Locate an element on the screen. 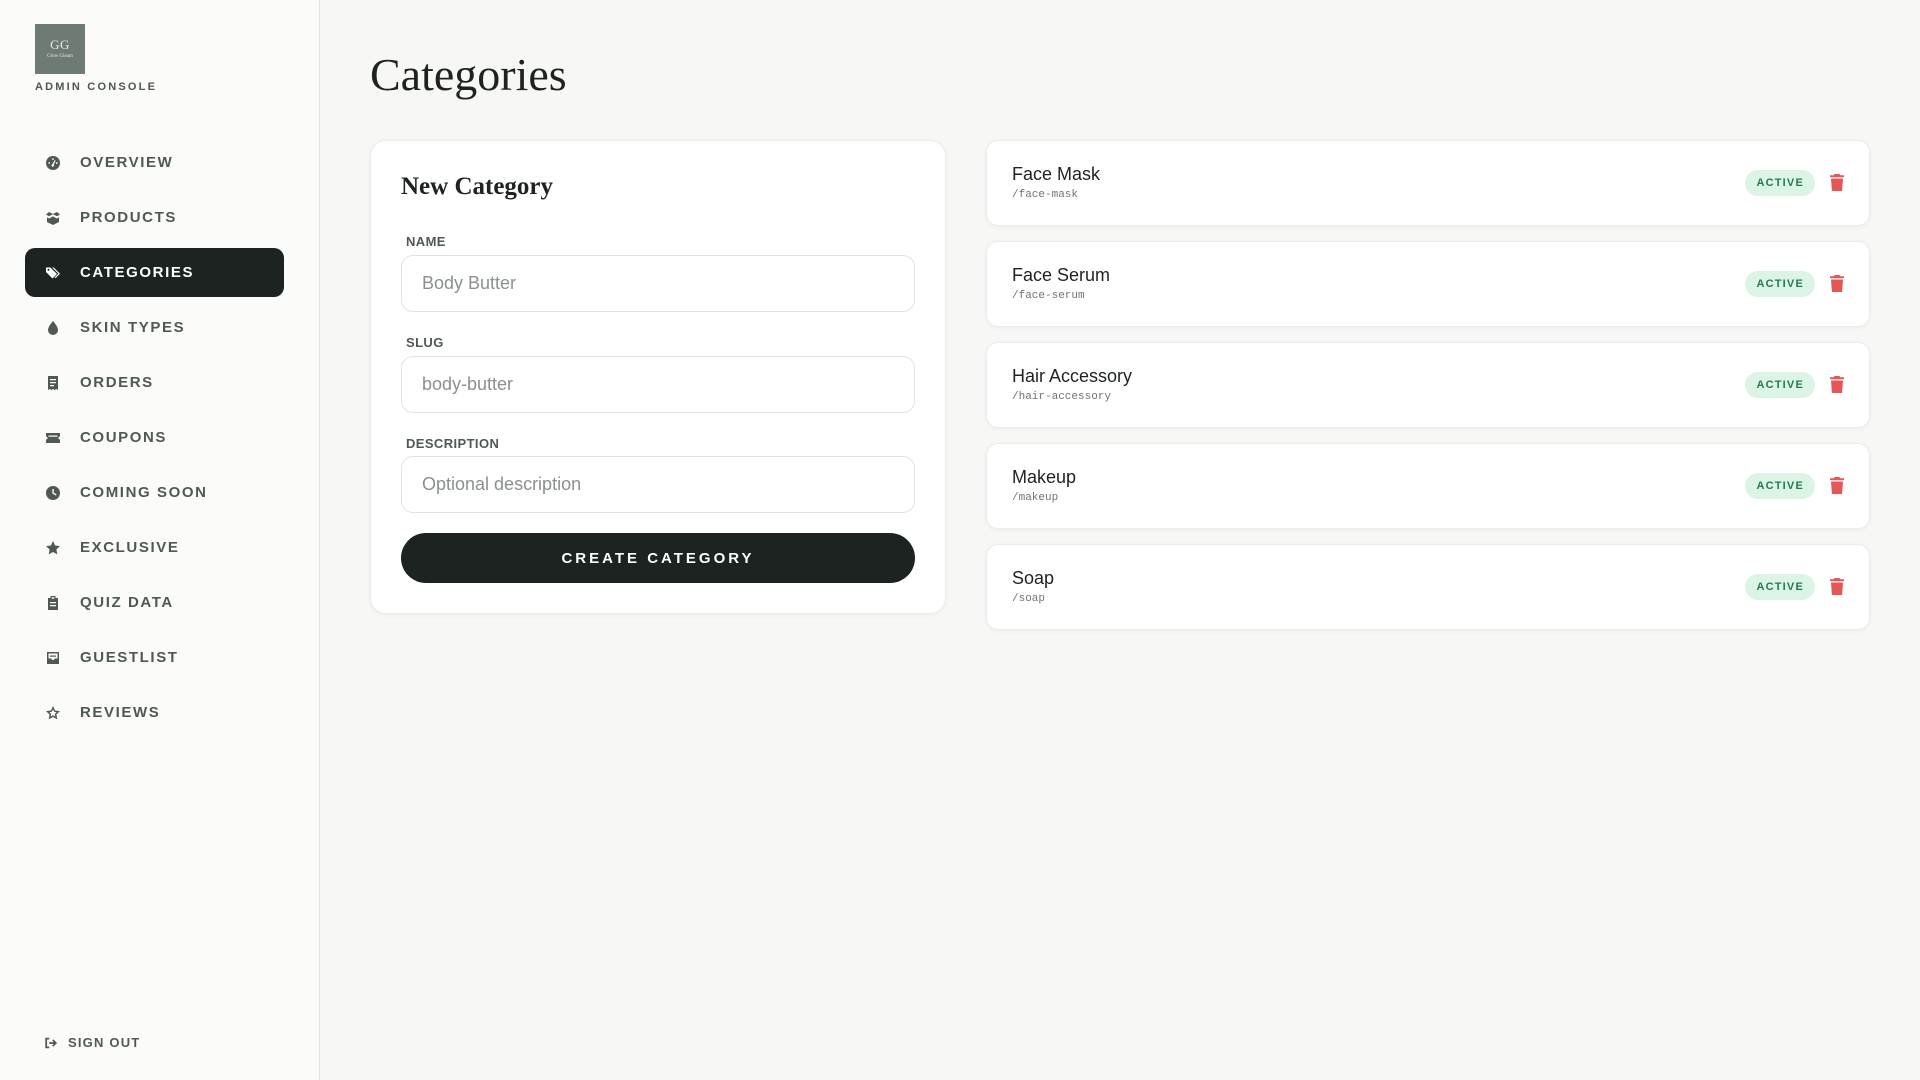  sidebar-item-coupons: COUPONS is located at coordinates (154, 437).